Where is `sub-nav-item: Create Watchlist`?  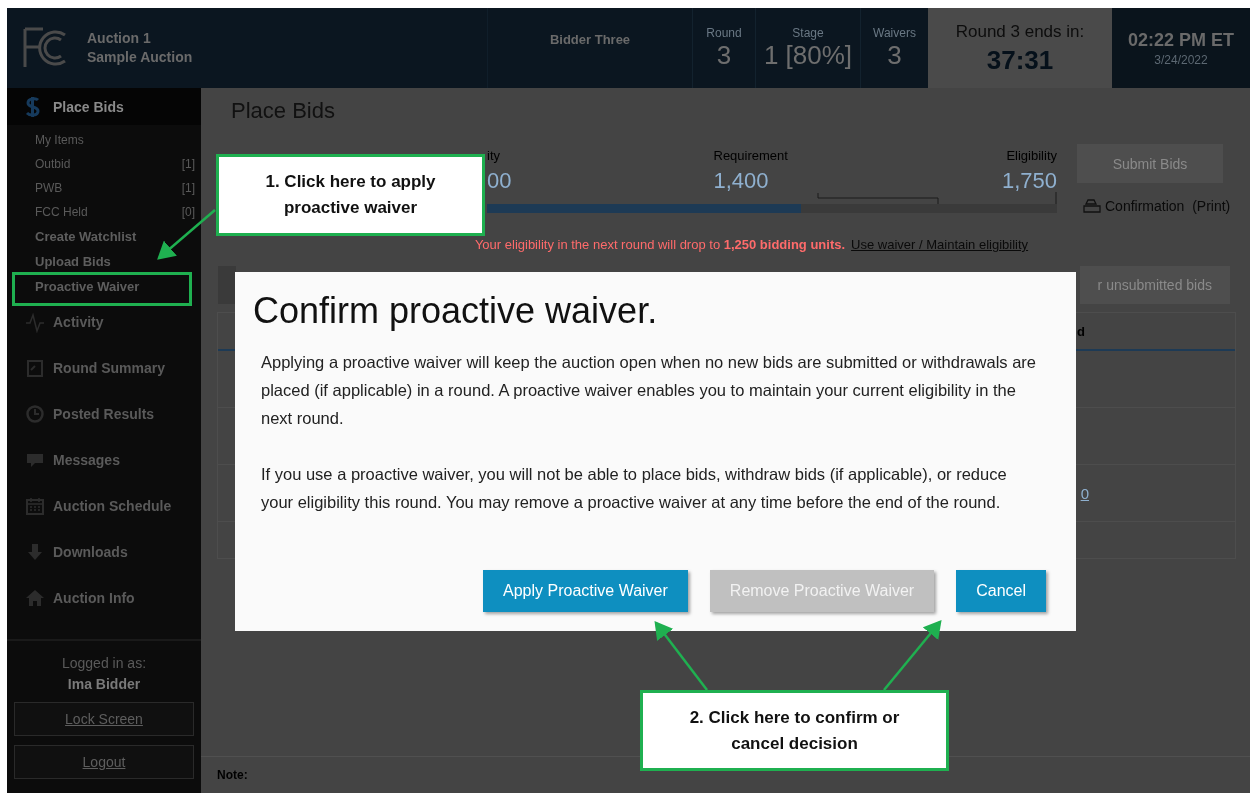 sub-nav-item: Create Watchlist is located at coordinates (118, 236).